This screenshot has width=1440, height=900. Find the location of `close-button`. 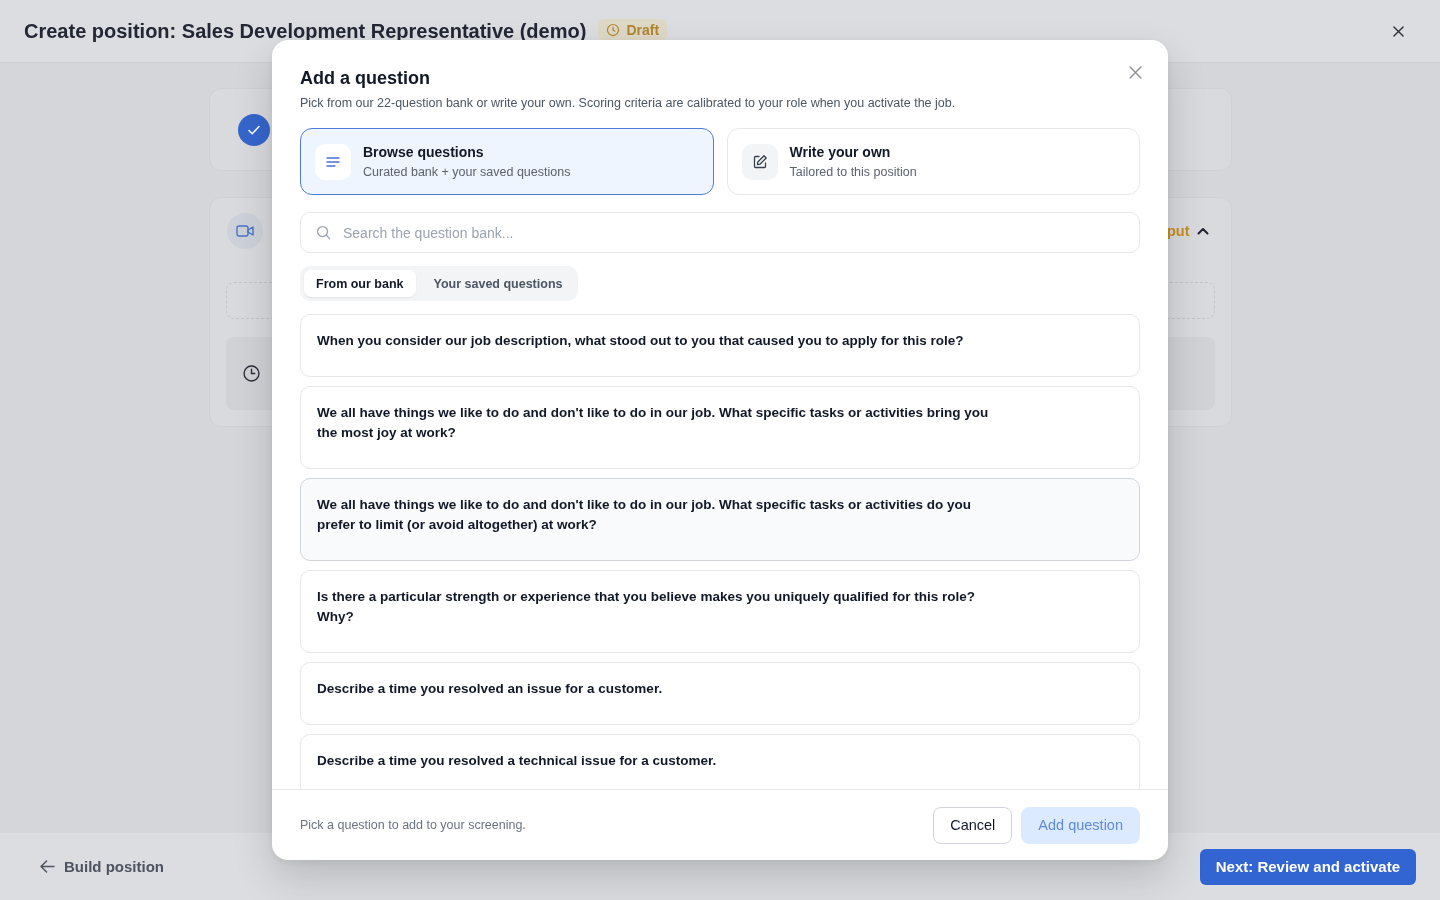

close-button is located at coordinates (1398, 31).